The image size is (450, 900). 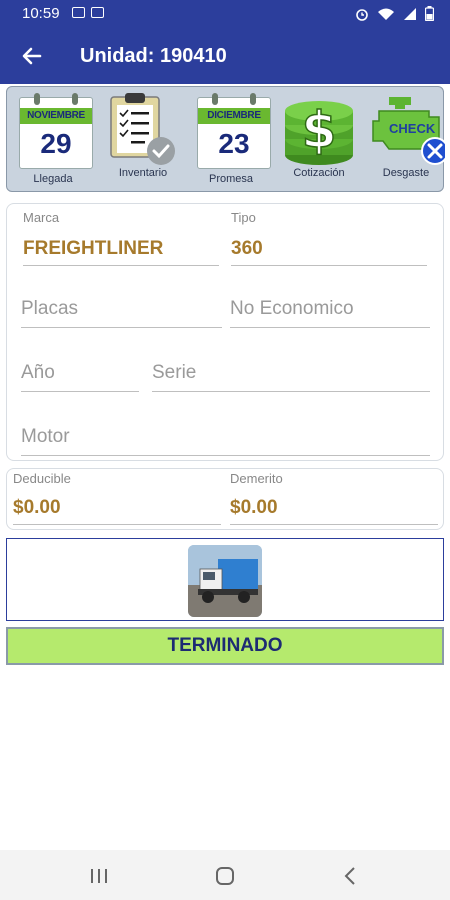 I want to click on anio-field: Año, so click(x=80, y=372).